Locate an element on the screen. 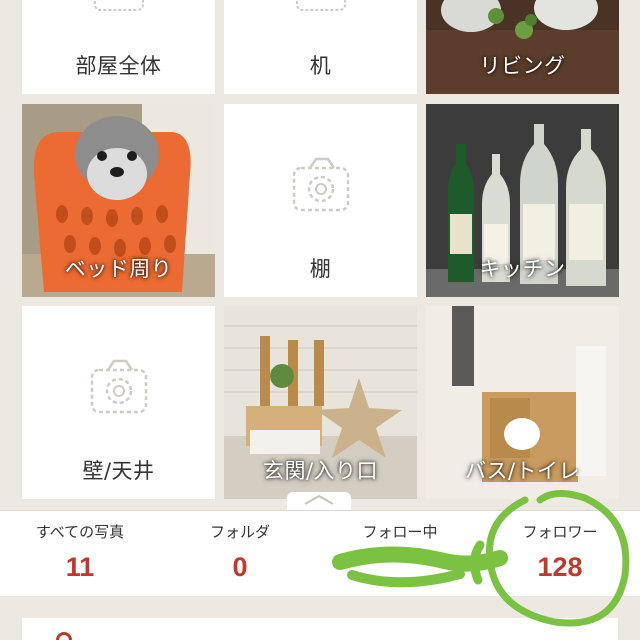 The width and height of the screenshot is (640, 640). stat-value: 128 is located at coordinates (560, 567).